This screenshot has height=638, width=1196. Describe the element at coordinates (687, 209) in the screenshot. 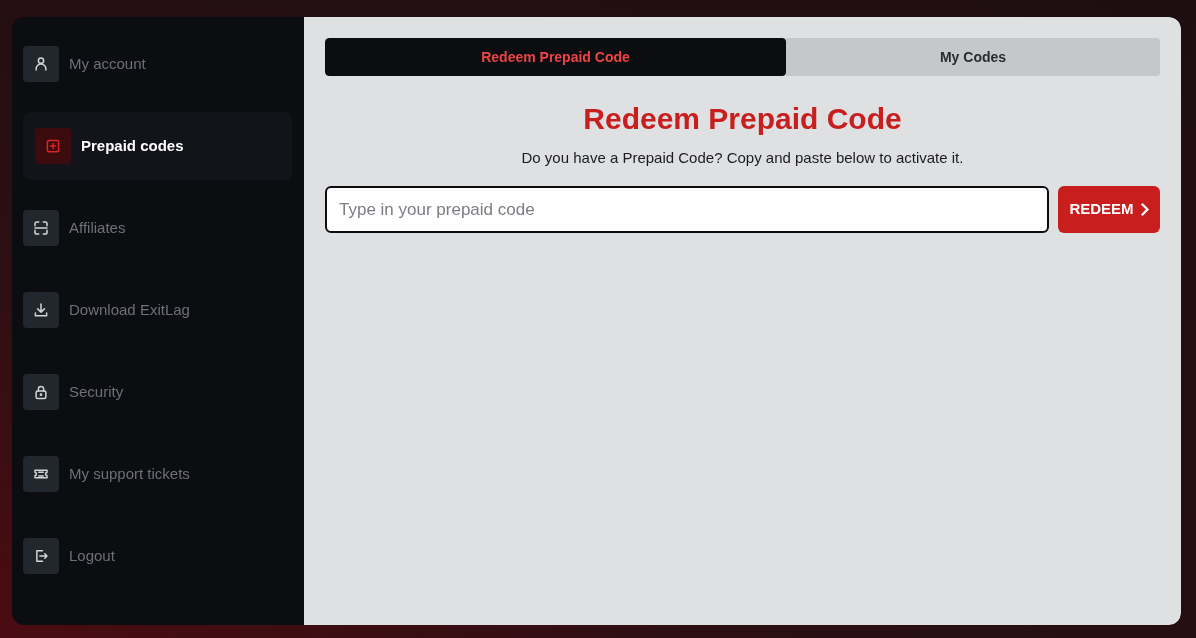

I see `code-input-field: Type in your prepaid code` at that location.